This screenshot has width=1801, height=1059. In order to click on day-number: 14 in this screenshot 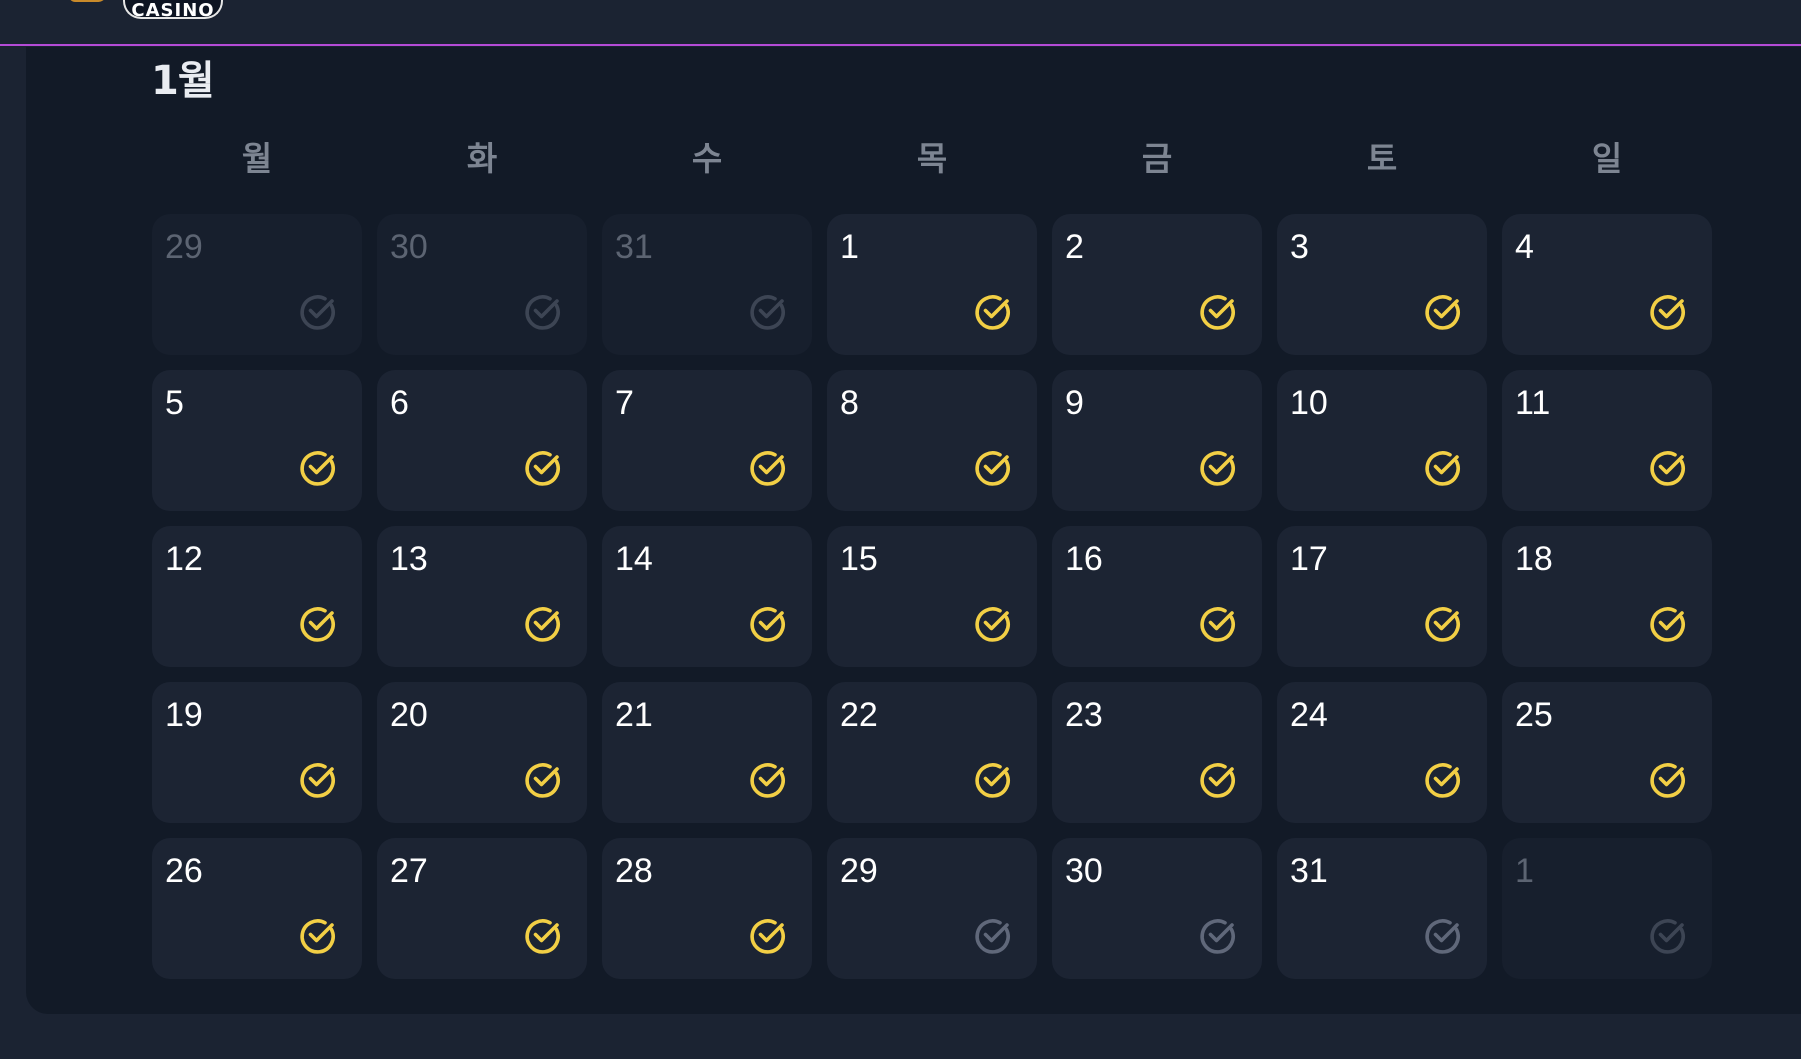, I will do `click(634, 559)`.